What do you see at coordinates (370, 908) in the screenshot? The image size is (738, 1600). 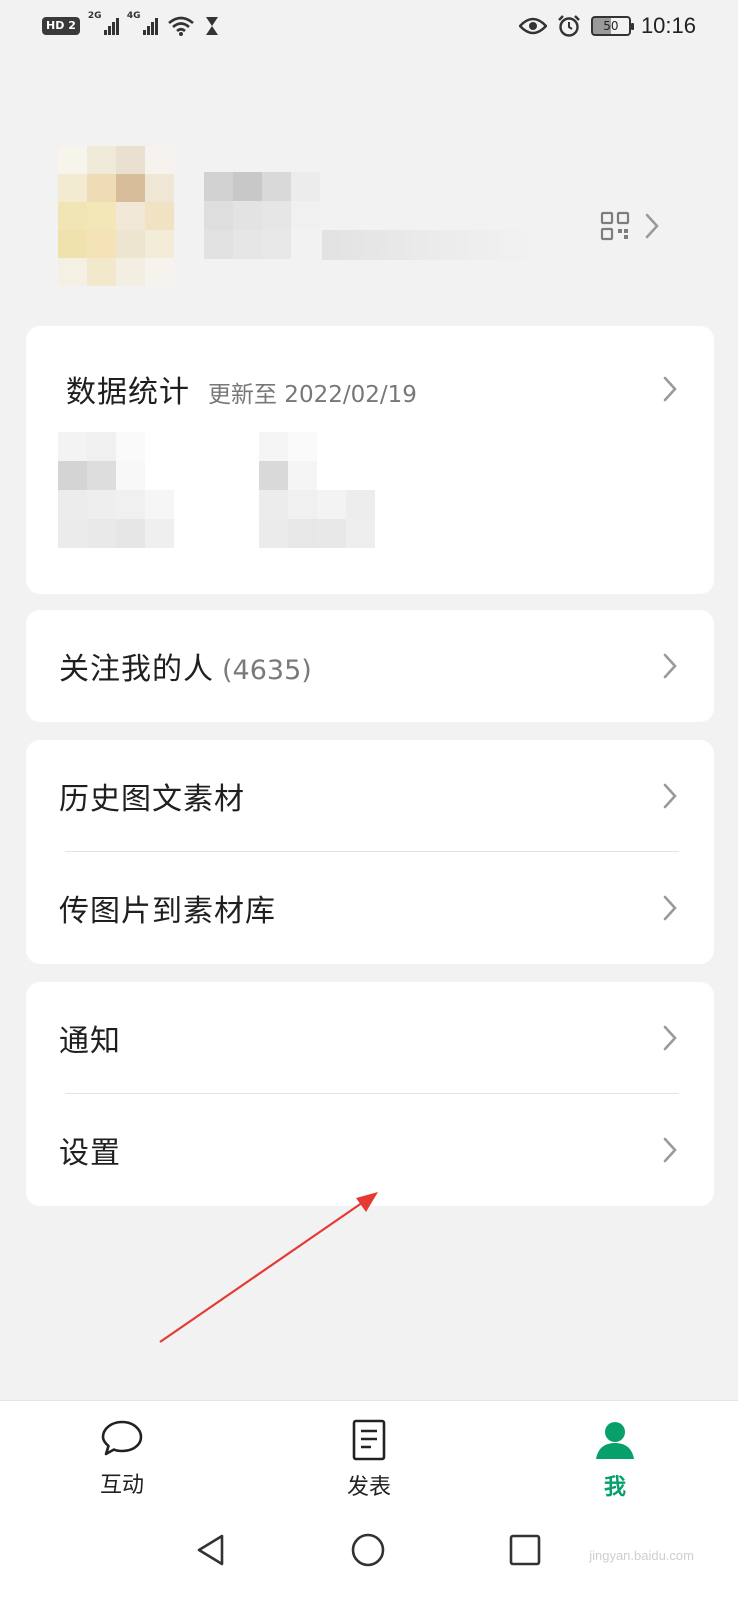 I see `upload-image-row: 传图片到素材库` at bounding box center [370, 908].